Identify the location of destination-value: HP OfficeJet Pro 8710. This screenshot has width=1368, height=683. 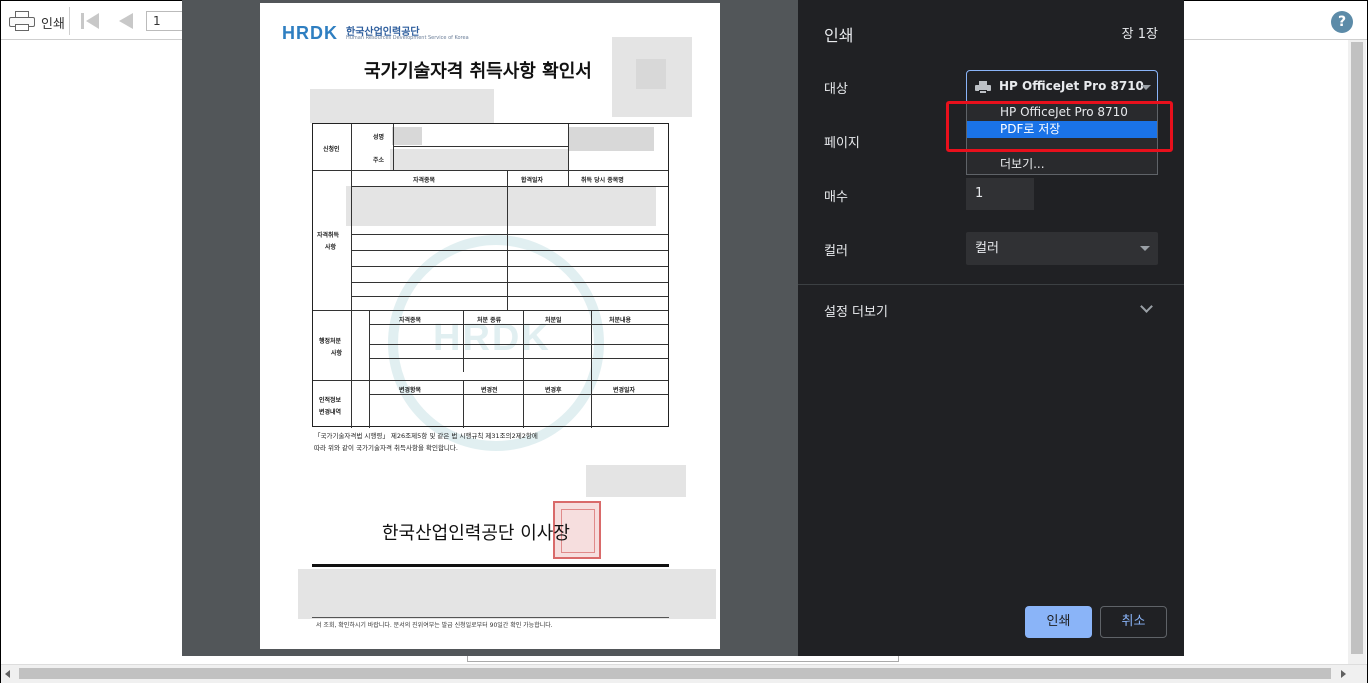
(1071, 86).